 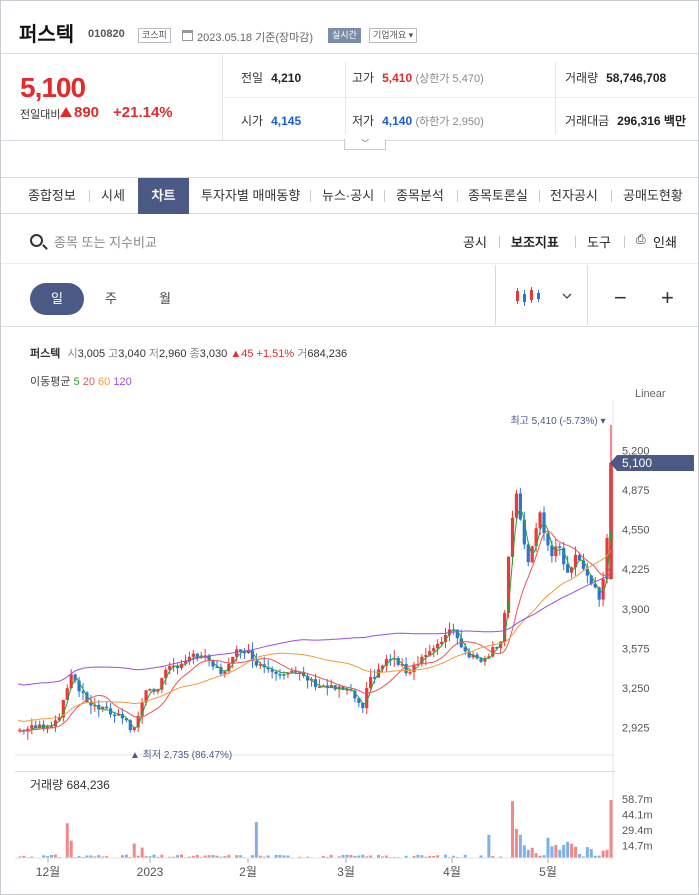 I want to click on y-tick-label: 4,875, so click(x=636, y=491).